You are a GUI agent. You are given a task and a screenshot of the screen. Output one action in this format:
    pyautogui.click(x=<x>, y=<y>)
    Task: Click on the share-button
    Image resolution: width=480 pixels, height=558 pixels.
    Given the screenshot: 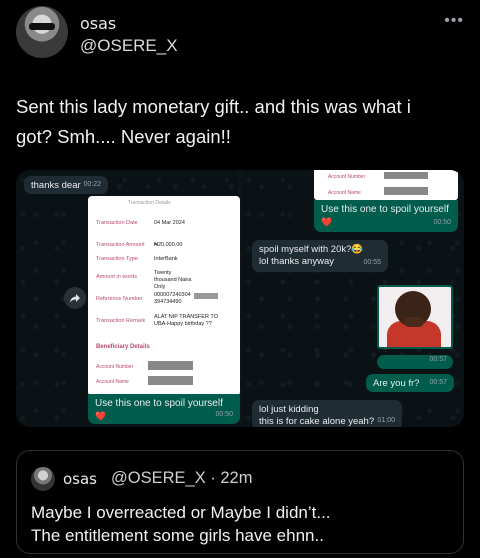 What is the action you would take?
    pyautogui.click(x=75, y=298)
    